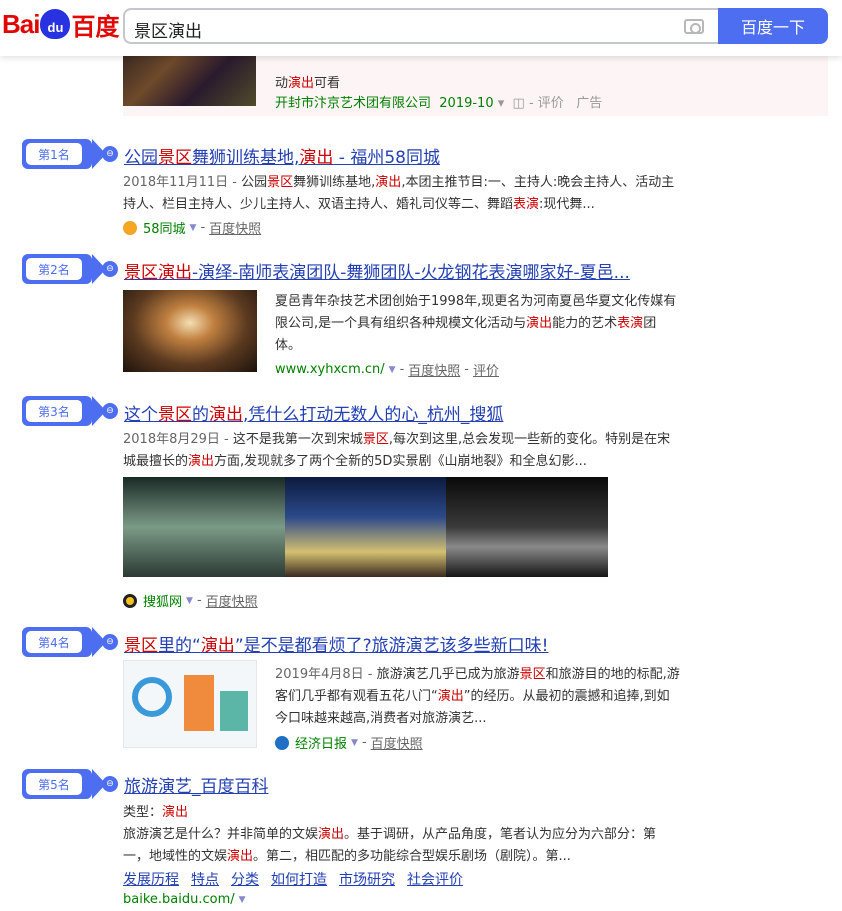 This screenshot has height=911, width=842. What do you see at coordinates (189, 81) in the screenshot?
I see `ad-thumbnail` at bounding box center [189, 81].